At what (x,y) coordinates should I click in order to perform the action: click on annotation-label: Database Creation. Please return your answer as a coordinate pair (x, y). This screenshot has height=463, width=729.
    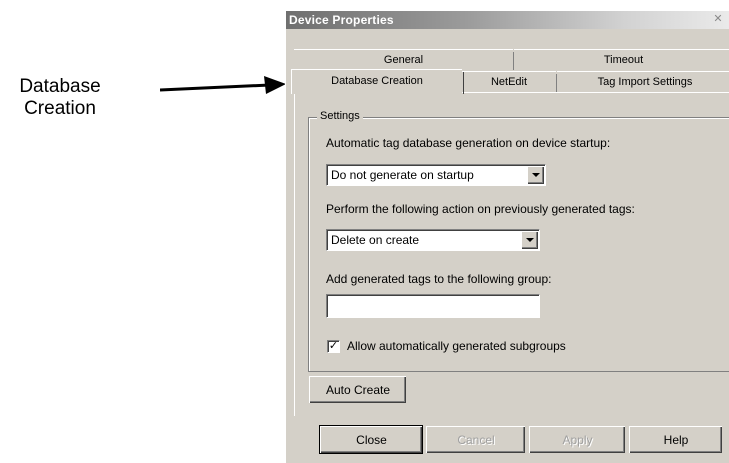
    Looking at the image, I should click on (60, 98).